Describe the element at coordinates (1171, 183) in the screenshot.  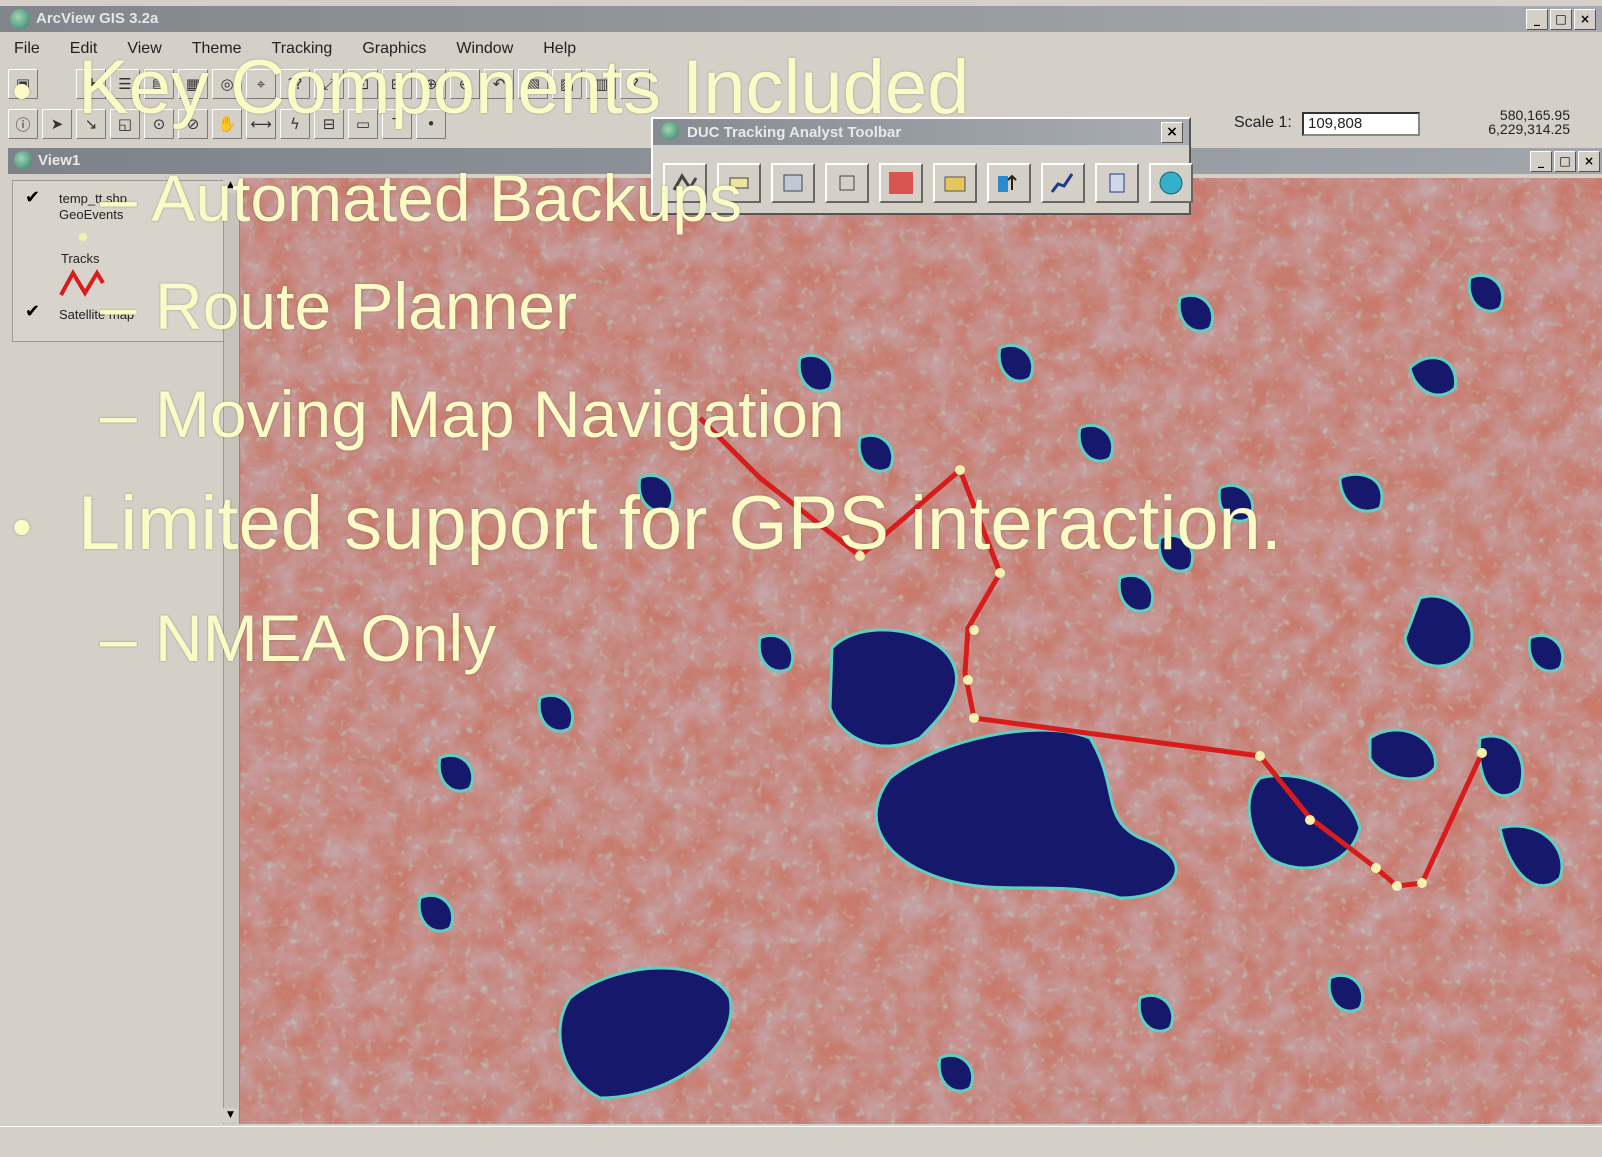
I see `moving-map-globe-icon` at that location.